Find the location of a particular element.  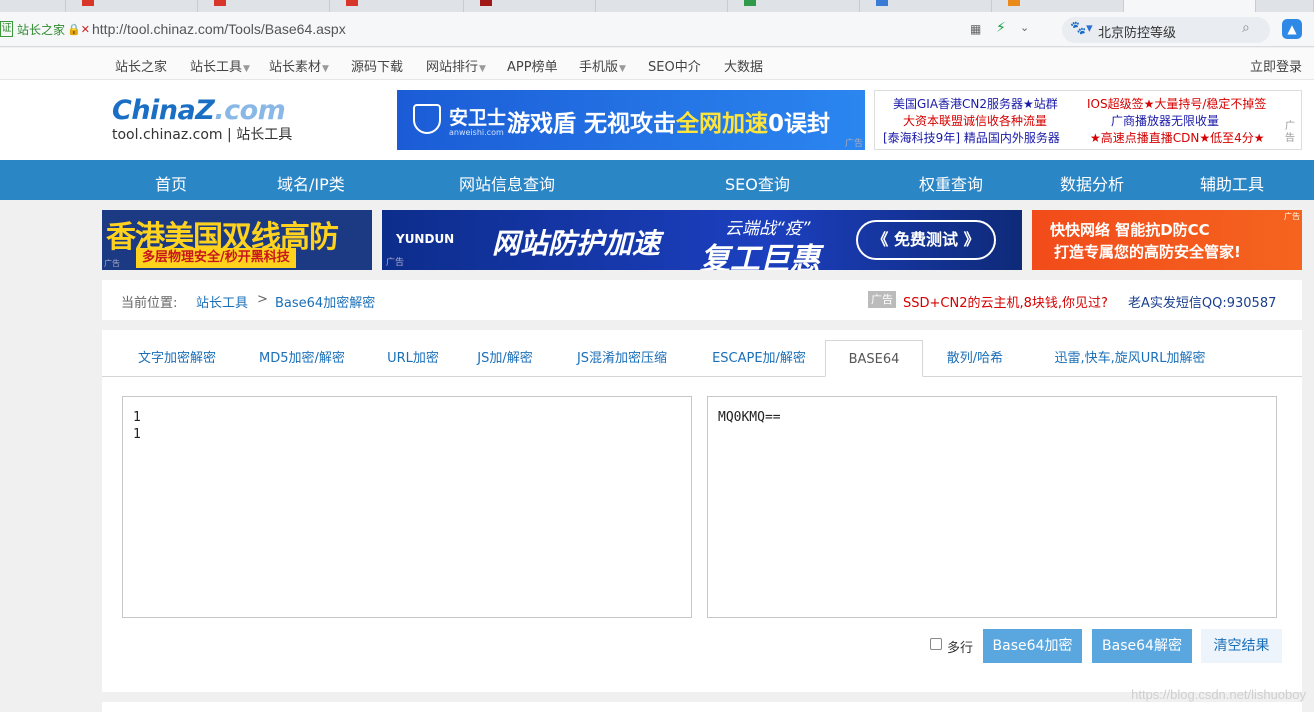

topnav-label: 站长工具 is located at coordinates (216, 67).